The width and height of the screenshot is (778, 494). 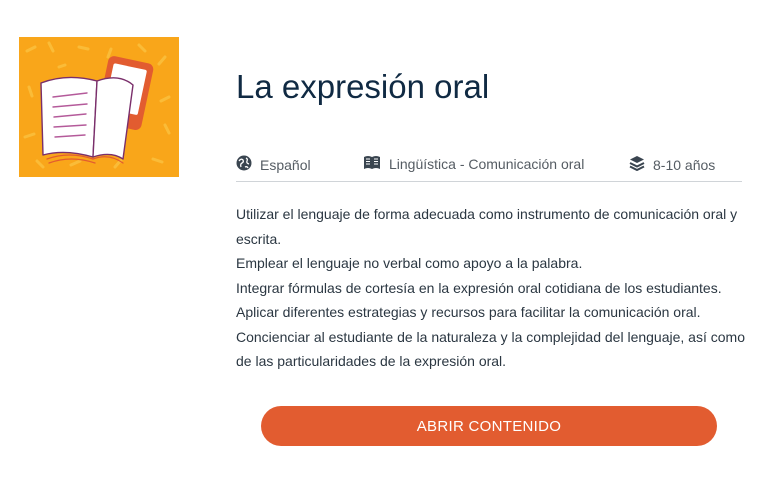 I want to click on course-thumbnail, so click(x=99, y=107).